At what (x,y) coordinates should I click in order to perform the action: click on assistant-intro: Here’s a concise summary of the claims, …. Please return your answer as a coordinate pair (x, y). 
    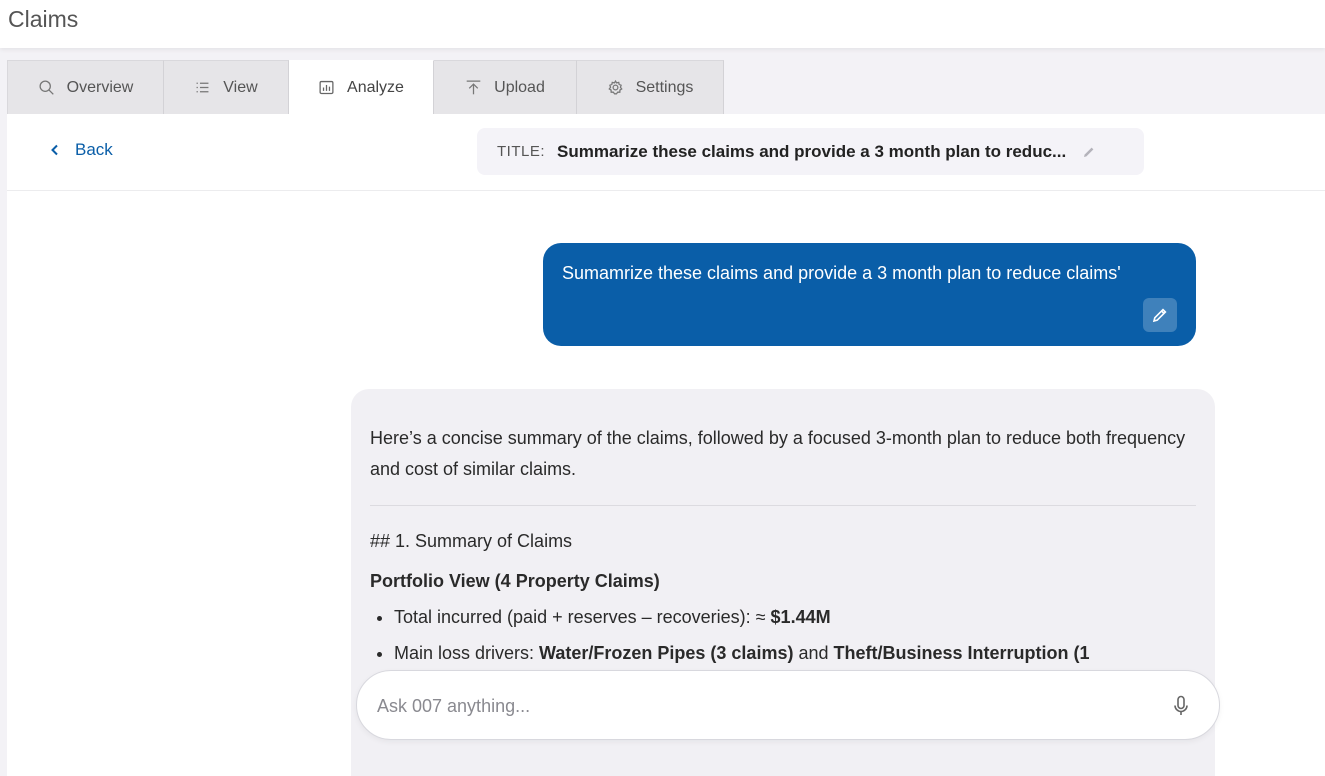
    Looking at the image, I should click on (778, 453).